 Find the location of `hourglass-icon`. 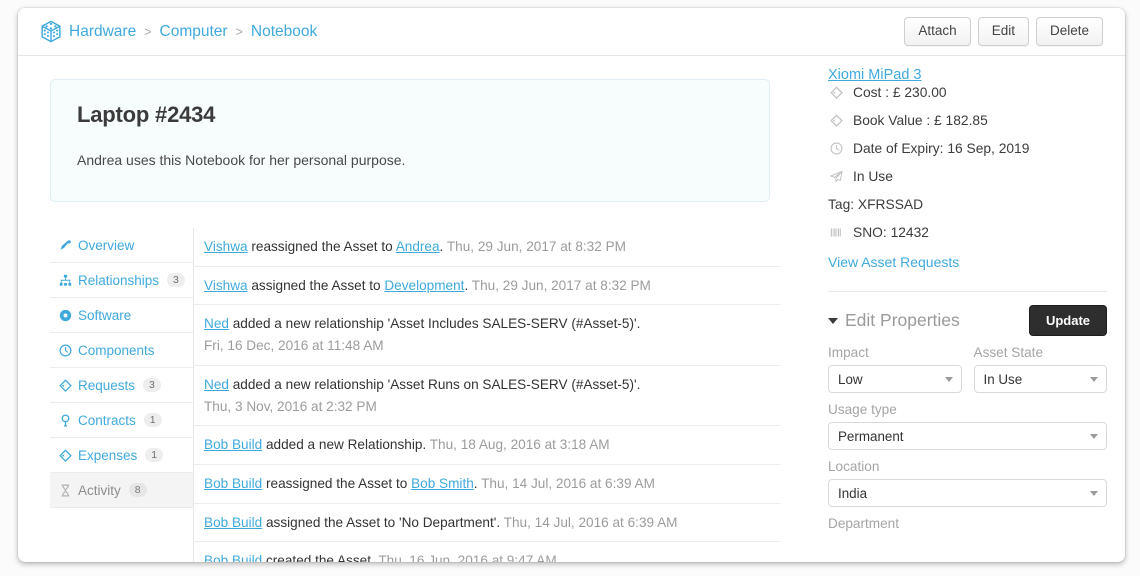

hourglass-icon is located at coordinates (65, 490).